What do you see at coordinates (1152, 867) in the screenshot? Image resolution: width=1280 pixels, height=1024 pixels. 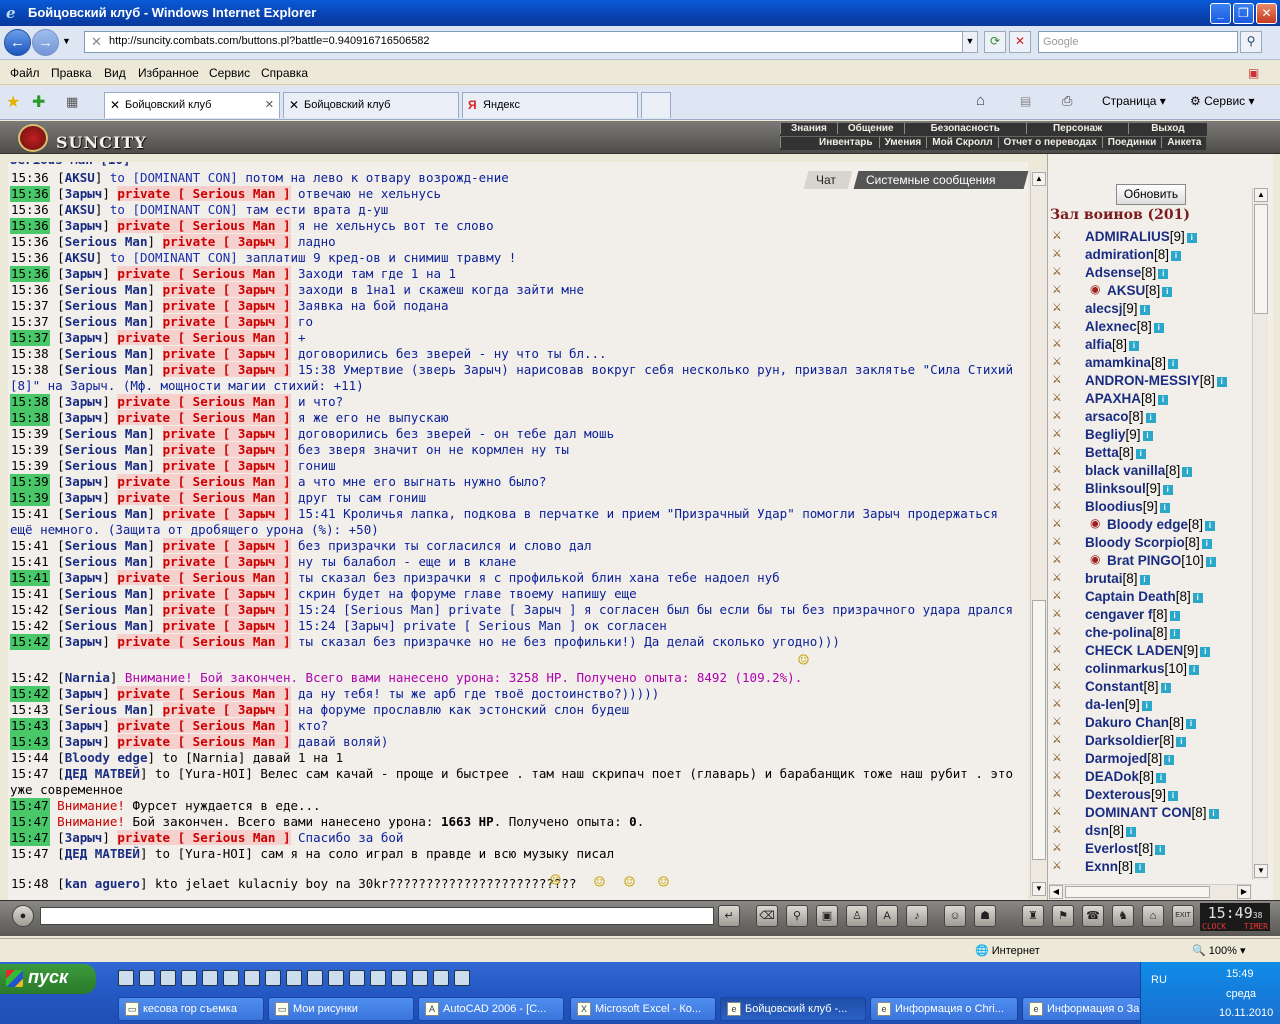 I see `player-row: ⚔ Exnn[8] i` at bounding box center [1152, 867].